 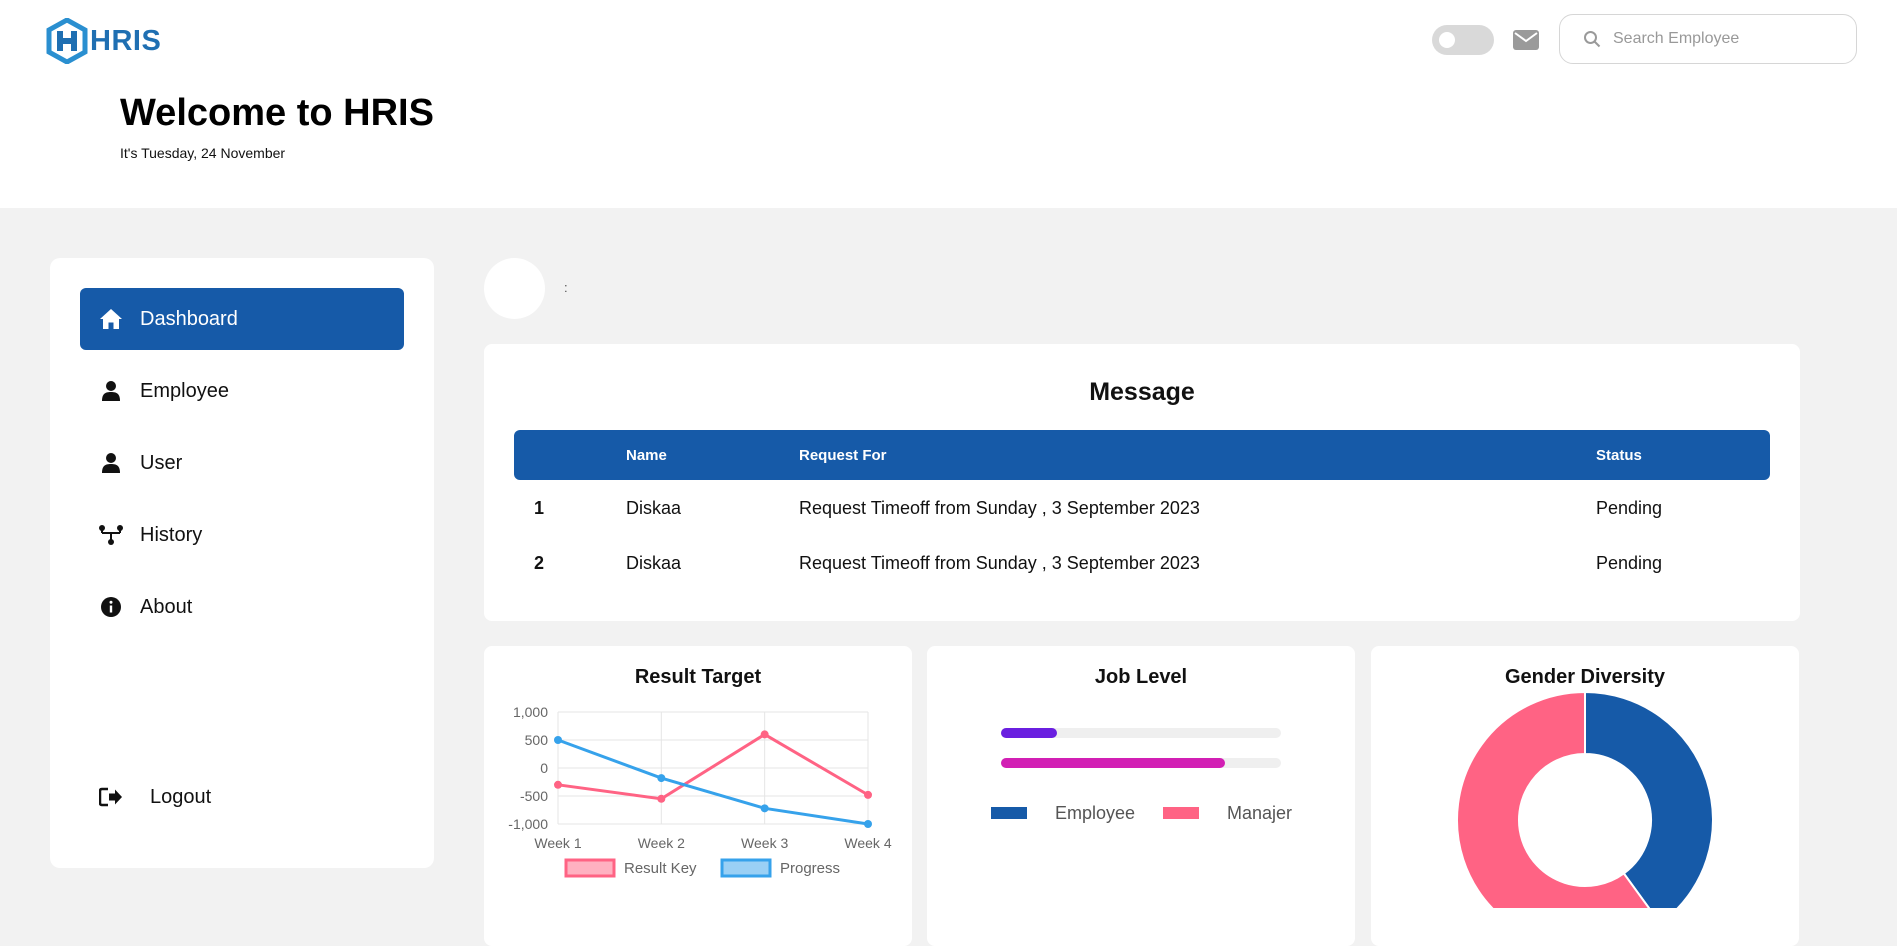 What do you see at coordinates (1447, 40) in the screenshot?
I see `toggle-knob` at bounding box center [1447, 40].